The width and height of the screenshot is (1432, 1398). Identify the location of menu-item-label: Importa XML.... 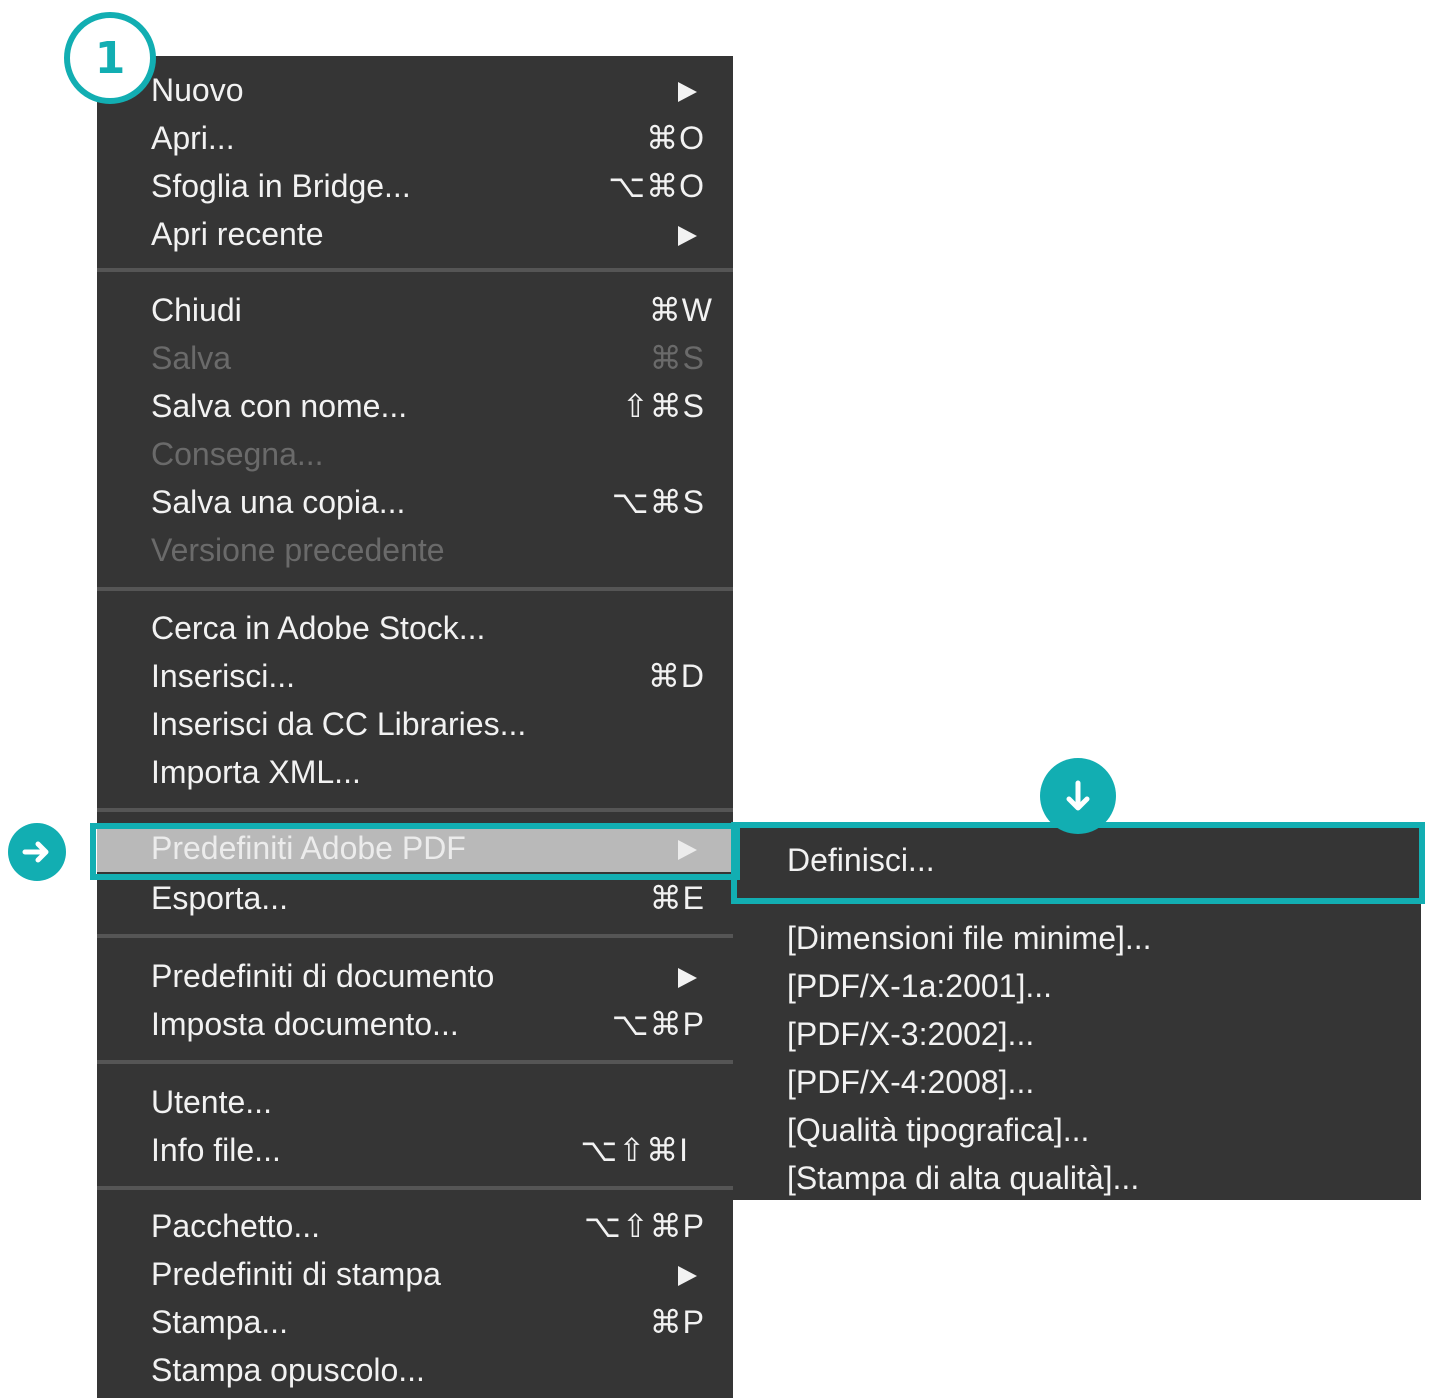
(256, 772).